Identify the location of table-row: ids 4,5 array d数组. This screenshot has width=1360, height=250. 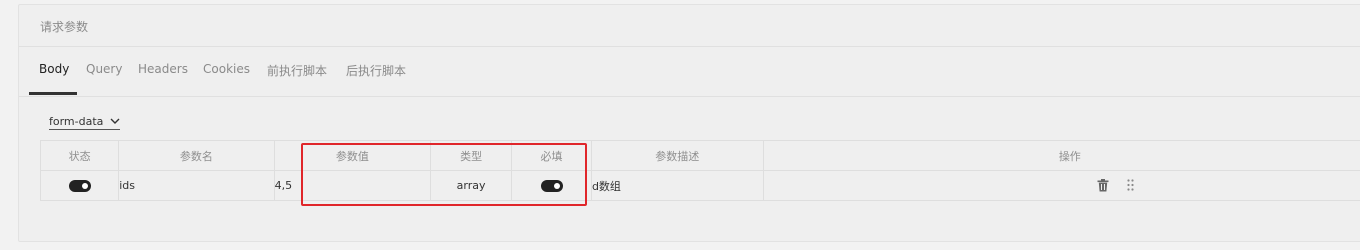
(699, 185).